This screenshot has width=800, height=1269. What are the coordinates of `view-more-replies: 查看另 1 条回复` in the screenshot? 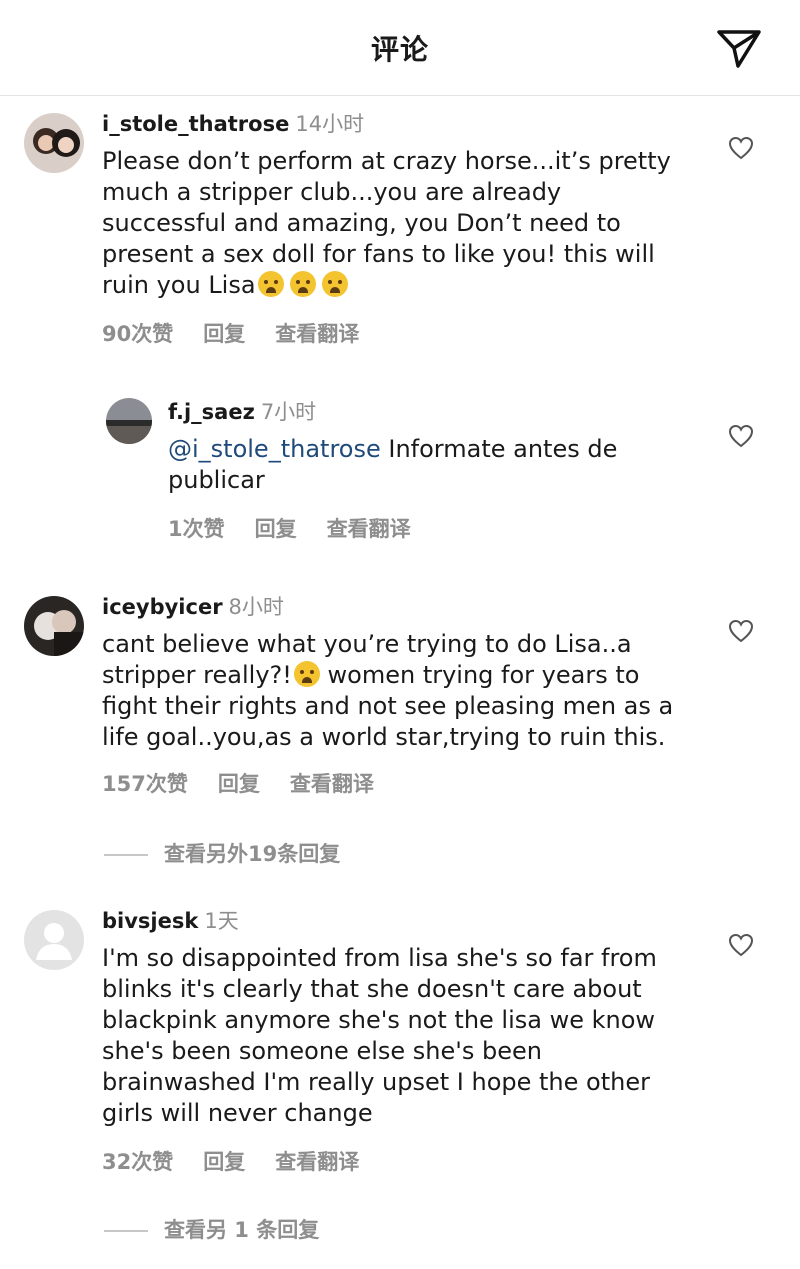 It's located at (211, 1229).